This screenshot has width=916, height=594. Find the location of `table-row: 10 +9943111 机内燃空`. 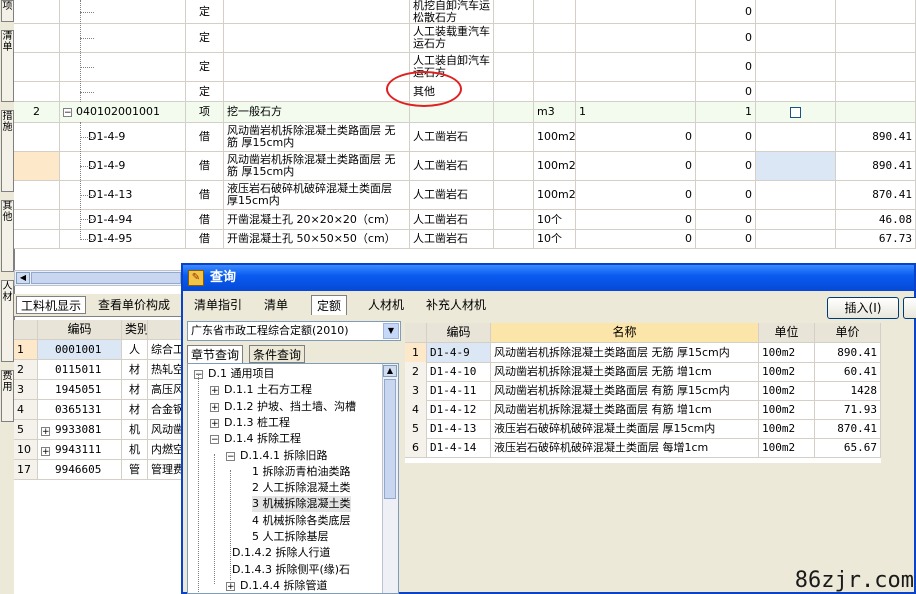

table-row: 10 +9943111 机内燃空 is located at coordinates (99, 450).